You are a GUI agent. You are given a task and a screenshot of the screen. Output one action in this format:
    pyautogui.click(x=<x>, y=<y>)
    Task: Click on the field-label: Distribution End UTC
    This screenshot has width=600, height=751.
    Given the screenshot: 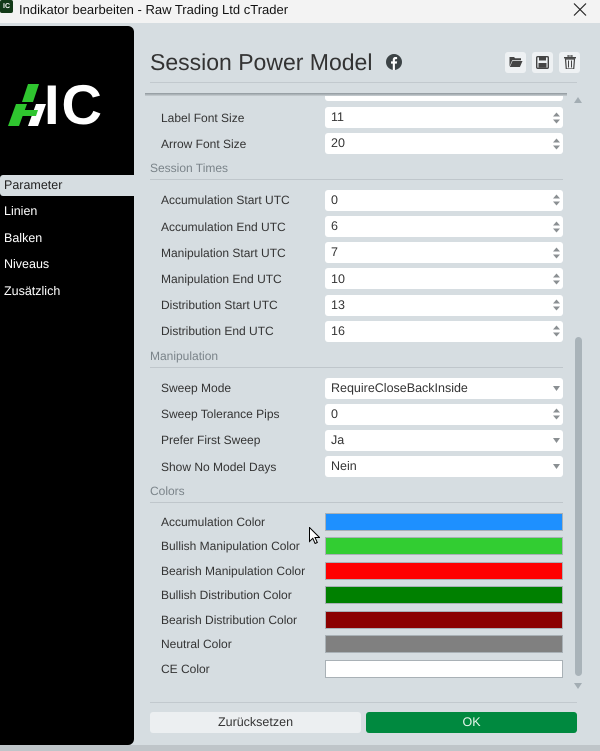 What is the action you would take?
    pyautogui.click(x=218, y=331)
    